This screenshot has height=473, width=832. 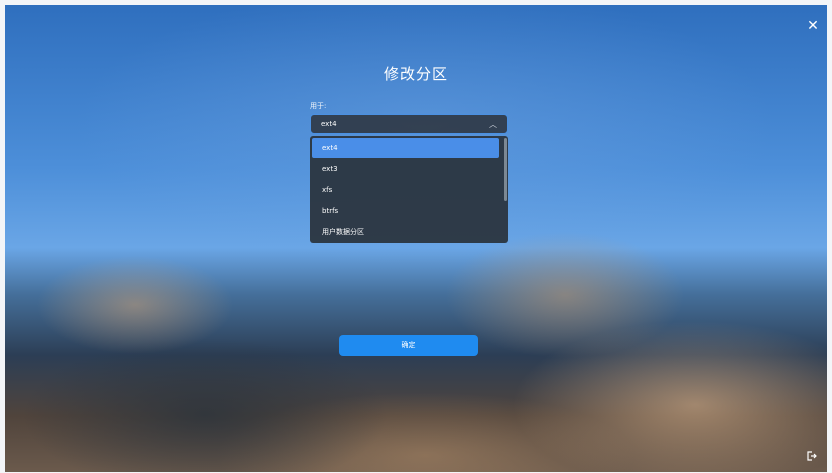 I want to click on option-xfs: xfs, so click(x=405, y=190).